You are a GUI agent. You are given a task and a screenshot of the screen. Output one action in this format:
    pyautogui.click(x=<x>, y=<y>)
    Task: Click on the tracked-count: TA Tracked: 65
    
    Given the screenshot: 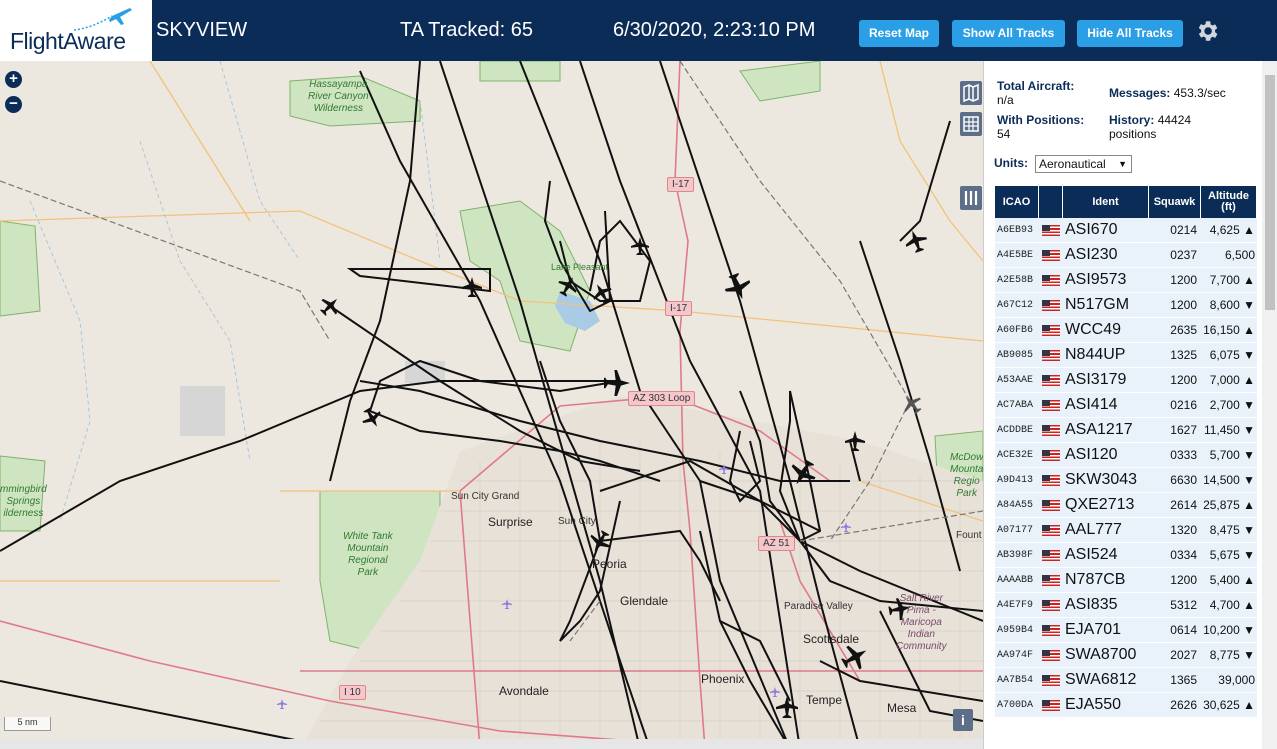 What is the action you would take?
    pyautogui.click(x=467, y=30)
    